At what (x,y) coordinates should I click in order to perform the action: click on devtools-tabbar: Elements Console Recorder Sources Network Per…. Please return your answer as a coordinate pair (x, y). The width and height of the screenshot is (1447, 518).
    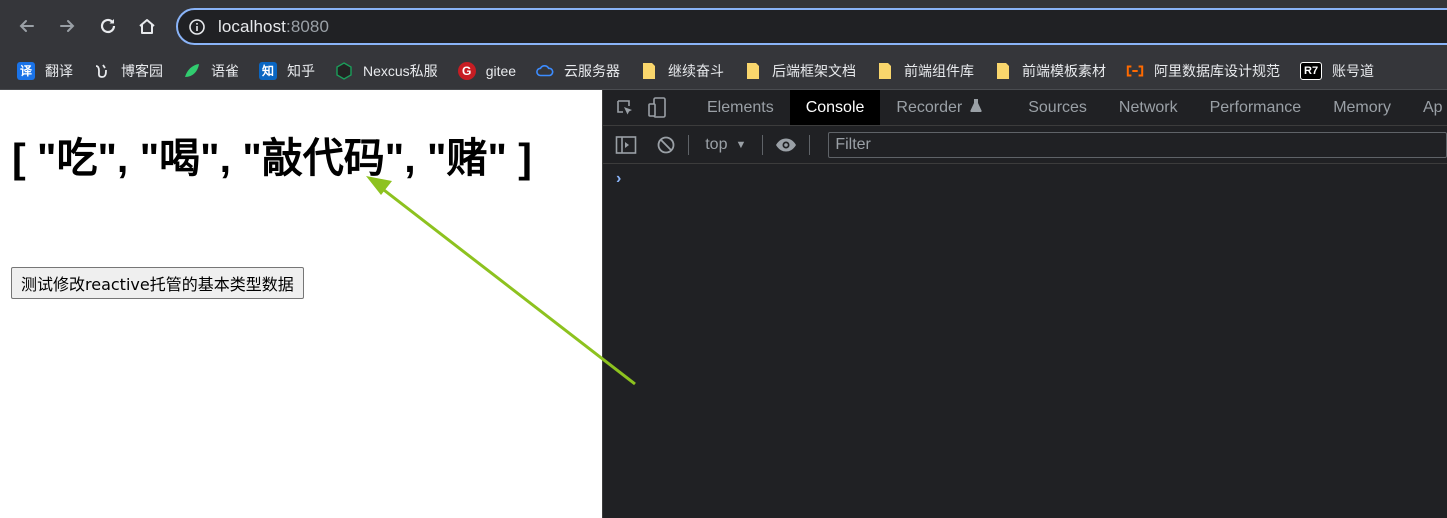
    Looking at the image, I should click on (1025, 108).